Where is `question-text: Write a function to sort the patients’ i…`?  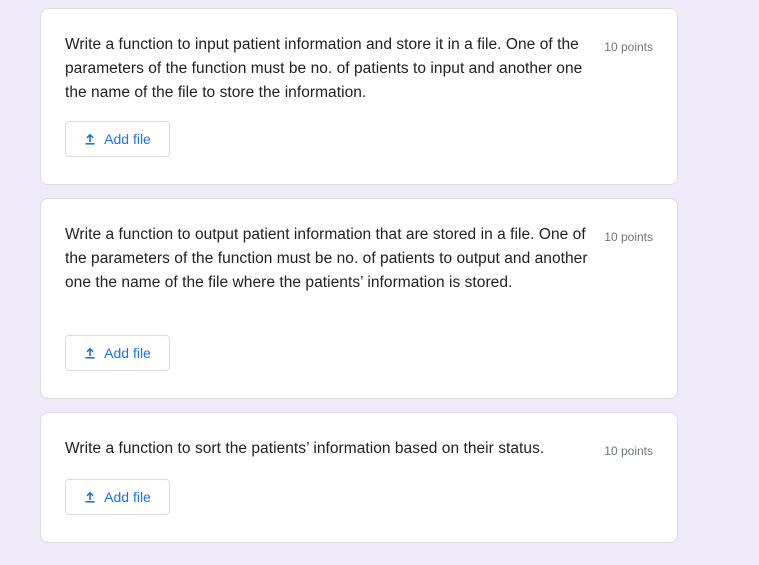
question-text: Write a function to sort the patients’ i… is located at coordinates (305, 448).